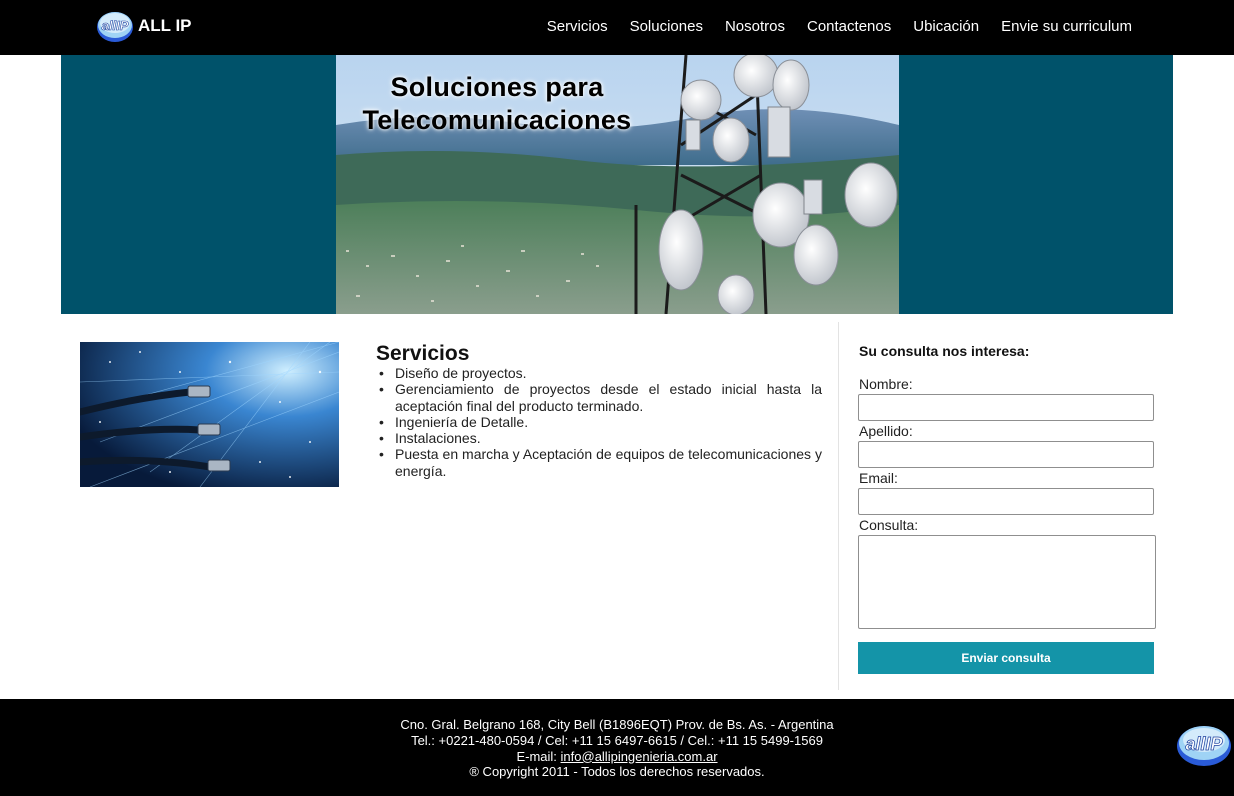 Image resolution: width=1234 pixels, height=796 pixels. I want to click on allip-corner-logo-icon: allIP, so click(1203, 745).